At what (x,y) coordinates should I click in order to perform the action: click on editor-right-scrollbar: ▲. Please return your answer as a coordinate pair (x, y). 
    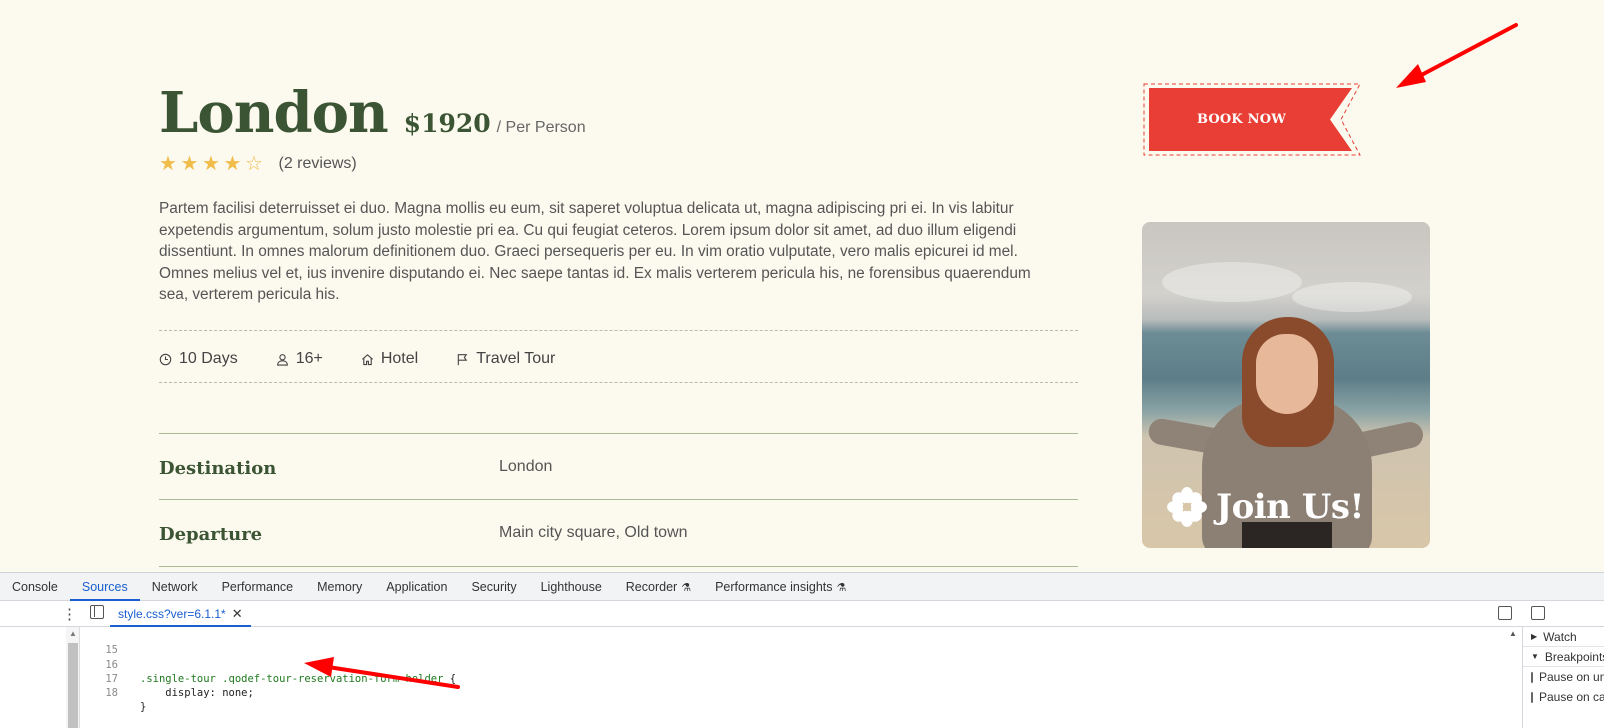
    Looking at the image, I should click on (1513, 677).